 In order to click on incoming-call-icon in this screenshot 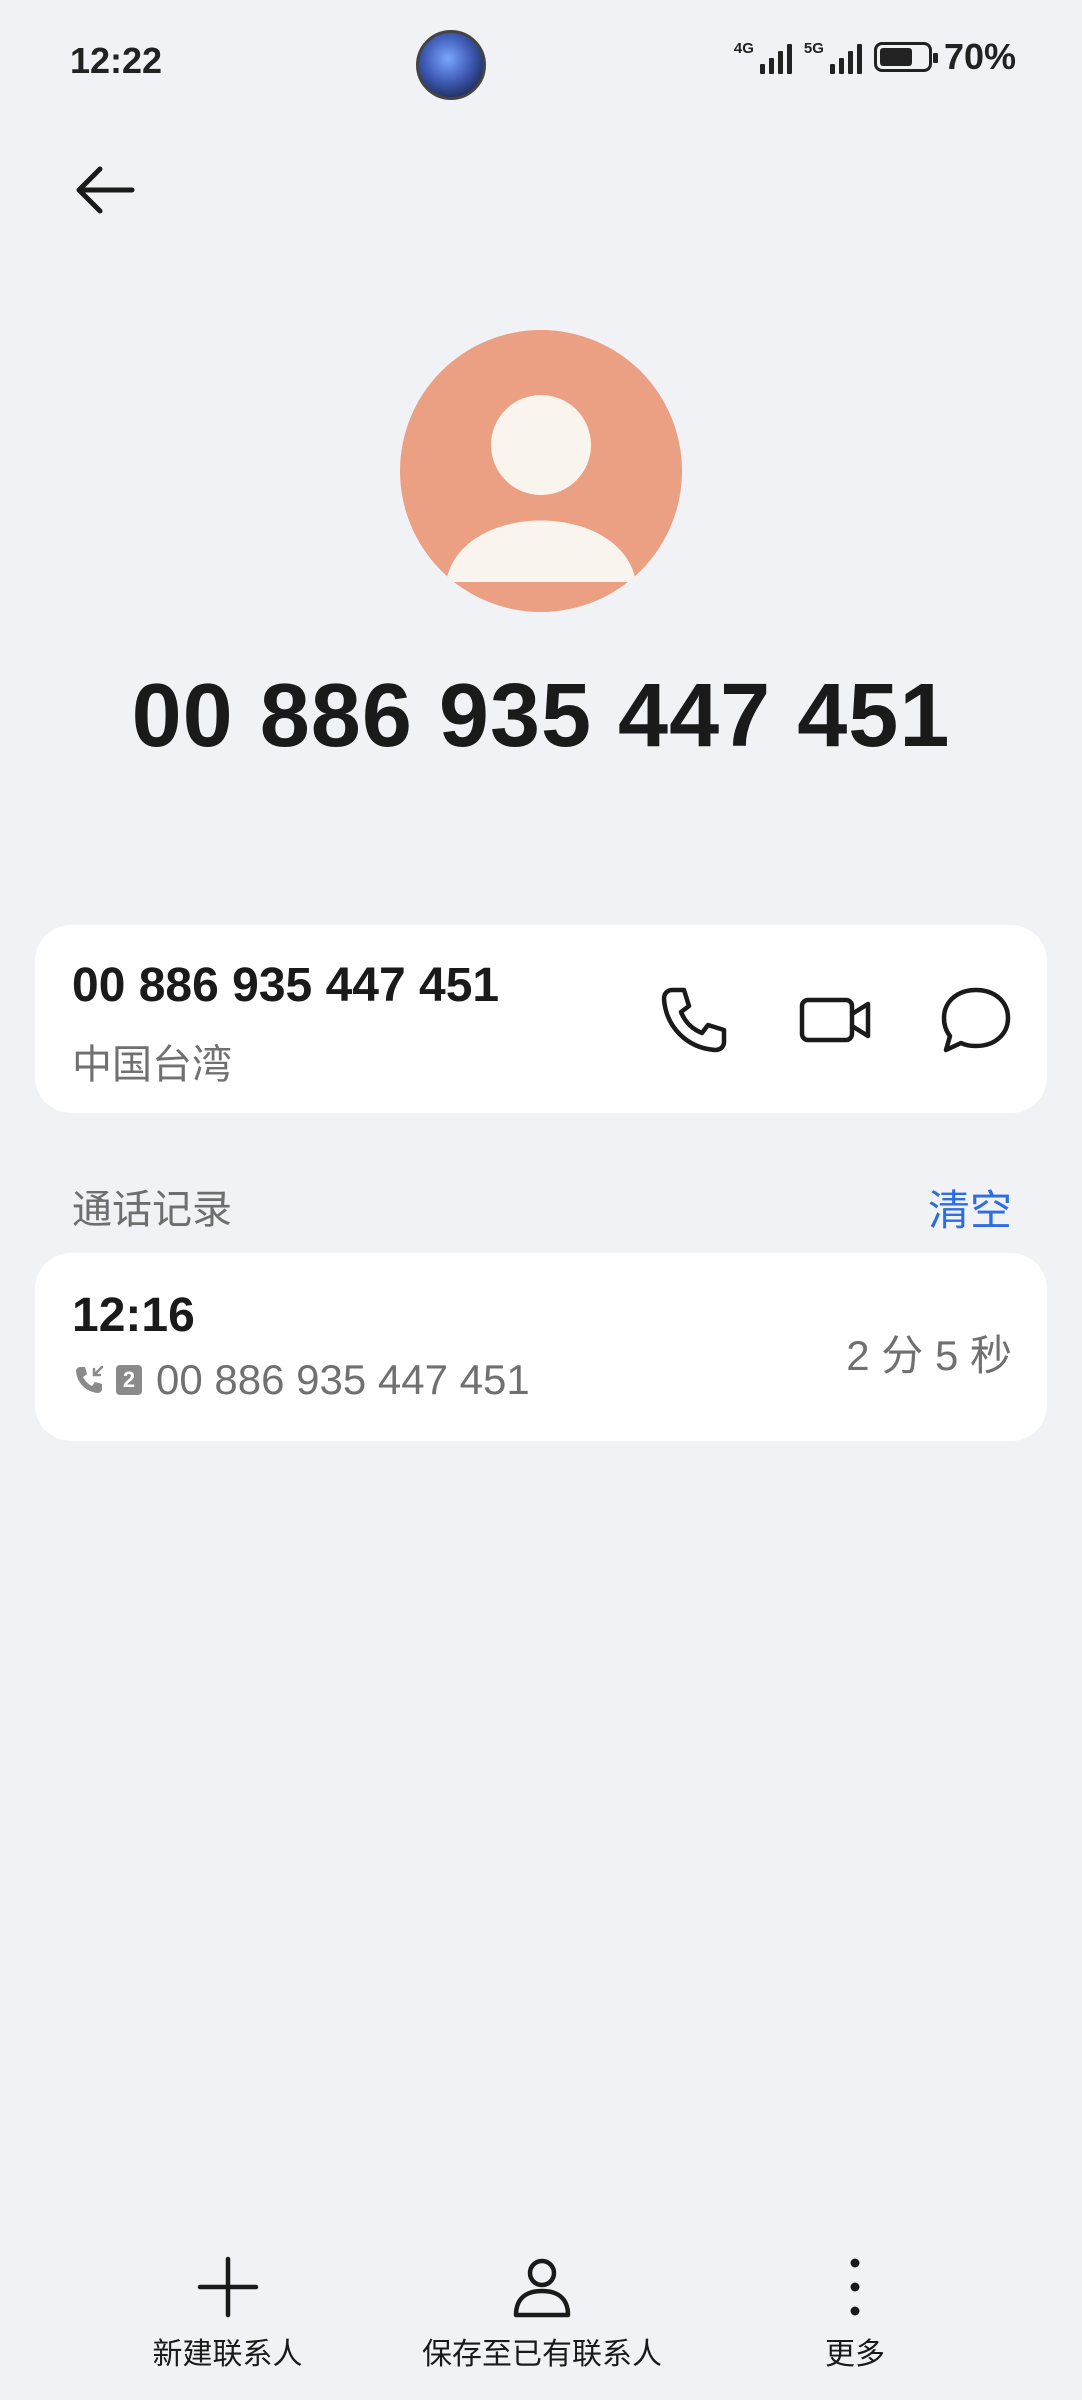, I will do `click(90, 1379)`.